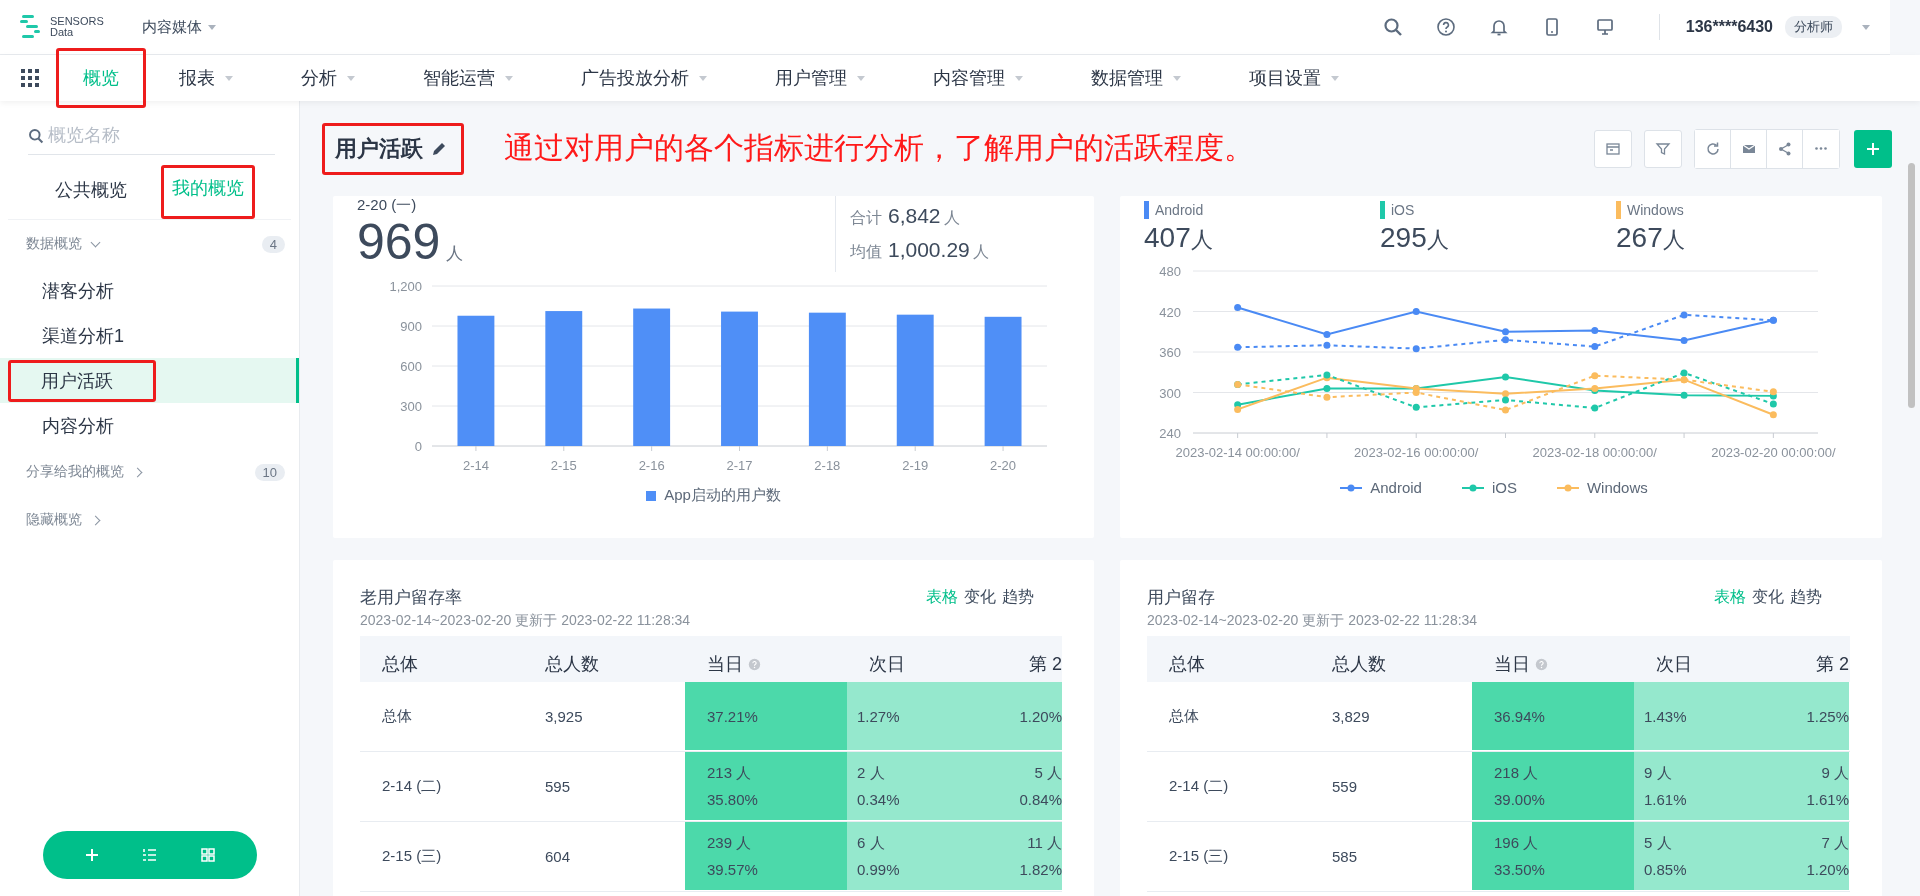  I want to click on platform-label: Android, so click(1179, 210).